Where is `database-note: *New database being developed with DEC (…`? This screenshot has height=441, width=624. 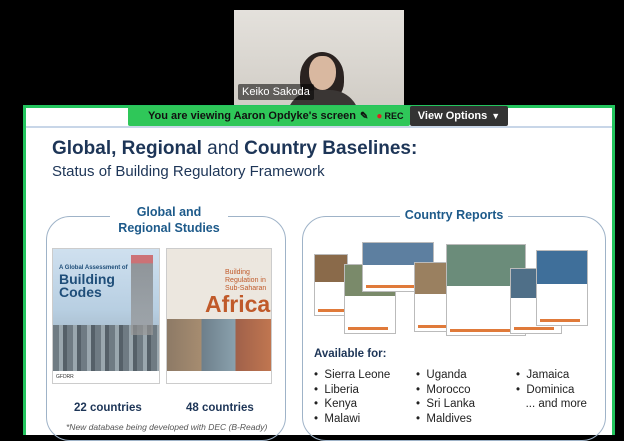
database-note: *New database being developed with DEC (… is located at coordinates (167, 427).